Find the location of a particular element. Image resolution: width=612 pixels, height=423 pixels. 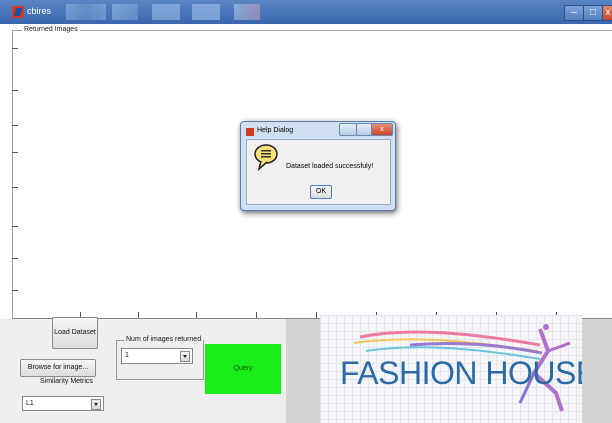

ok-button: OK is located at coordinates (321, 192).